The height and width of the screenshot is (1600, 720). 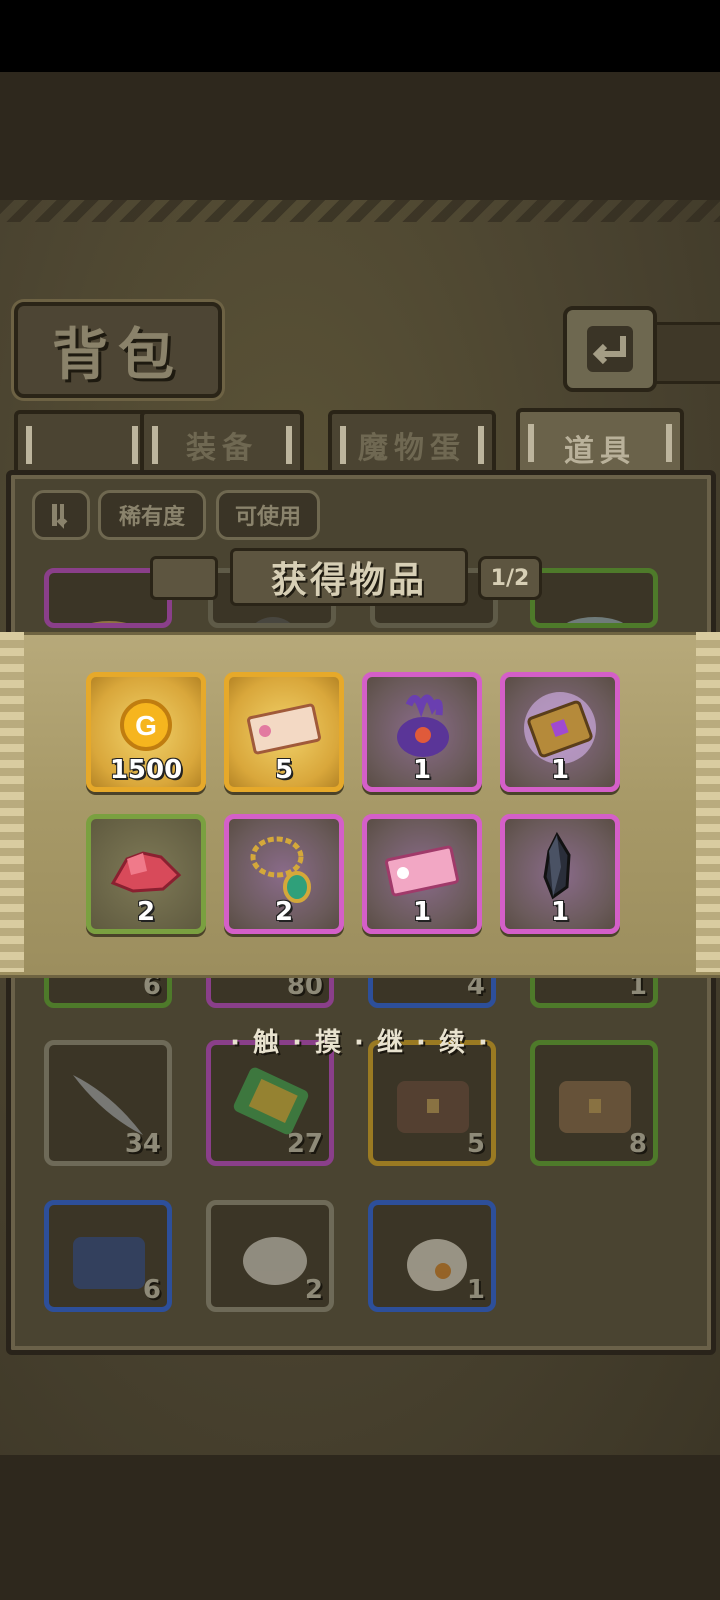 I want to click on bowl-icon, so click(x=595, y=620).